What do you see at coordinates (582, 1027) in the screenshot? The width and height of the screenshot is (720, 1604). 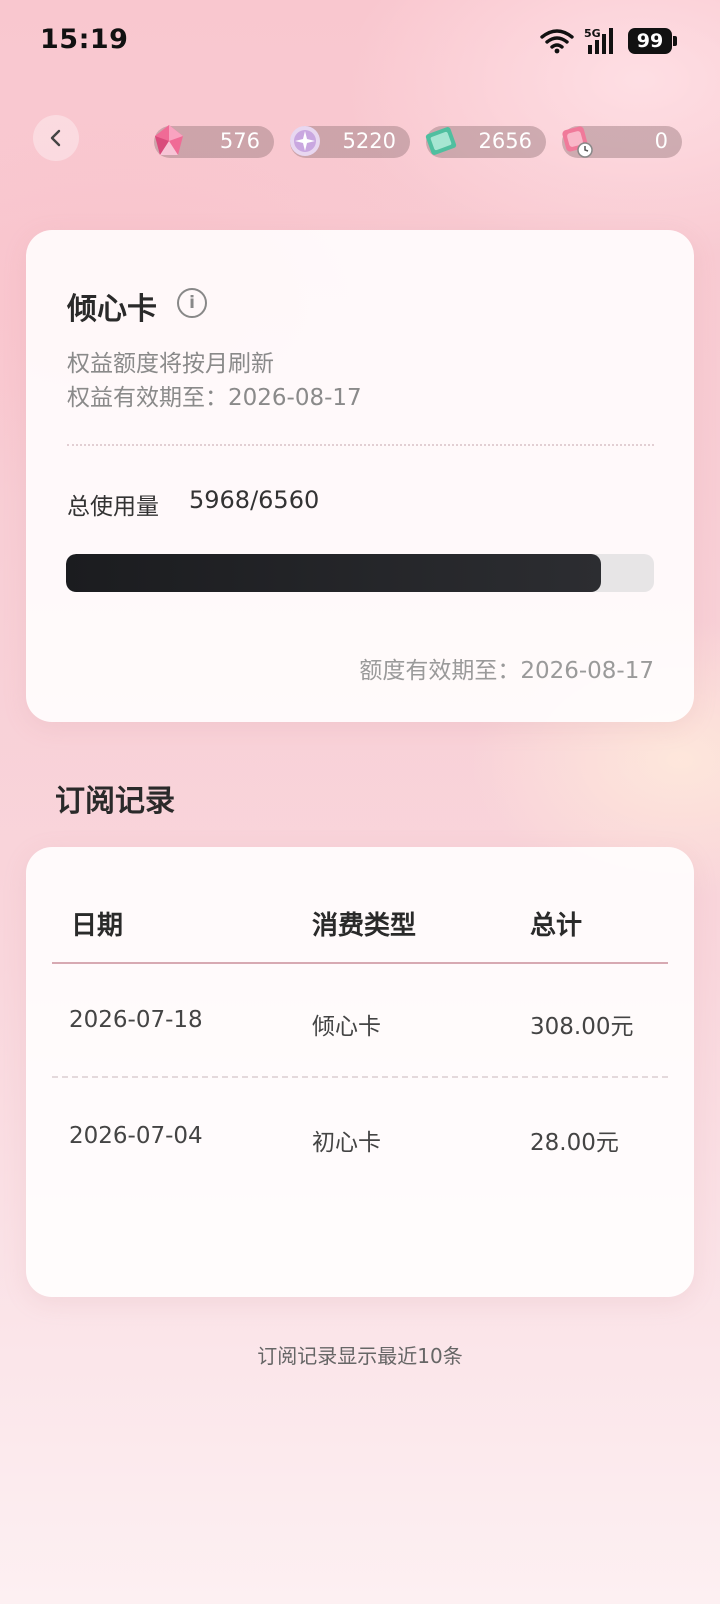 I see `row-total: 308.00元` at bounding box center [582, 1027].